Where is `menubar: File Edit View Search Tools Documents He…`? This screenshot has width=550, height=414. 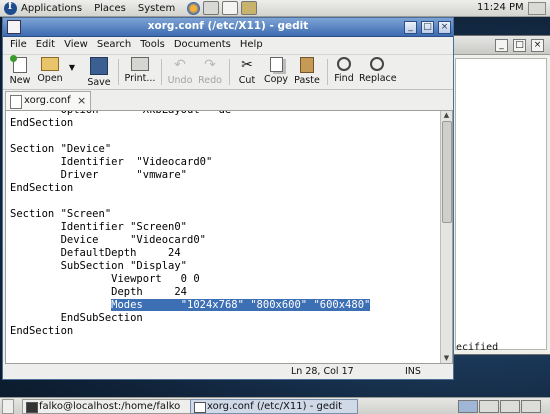
menubar: File Edit View Search Tools Documents He… is located at coordinates (228, 44).